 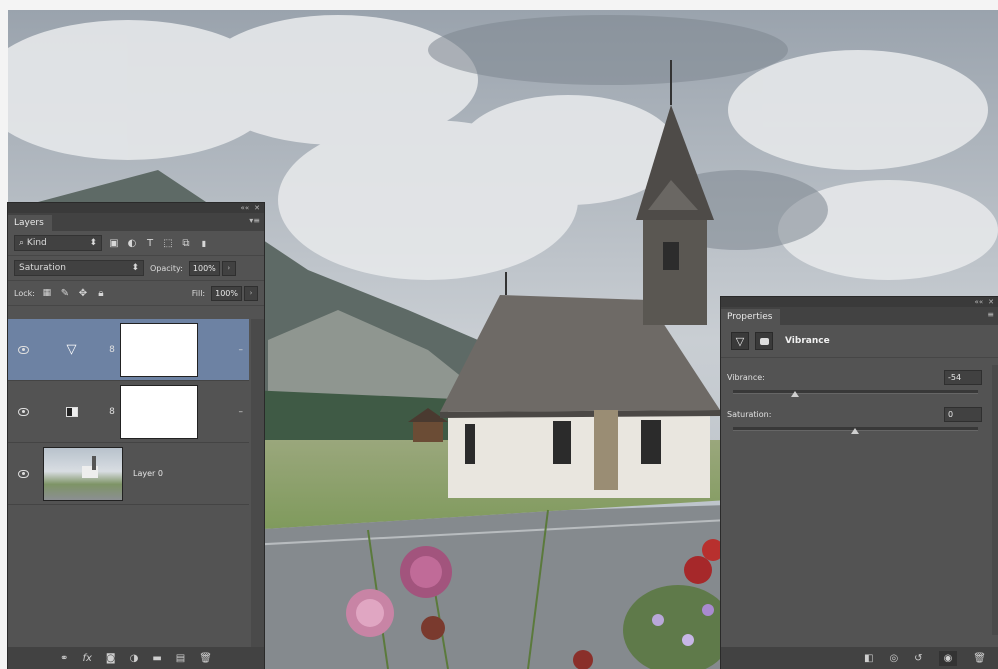 I want to click on search-icon: ⌕, so click(x=22, y=243).